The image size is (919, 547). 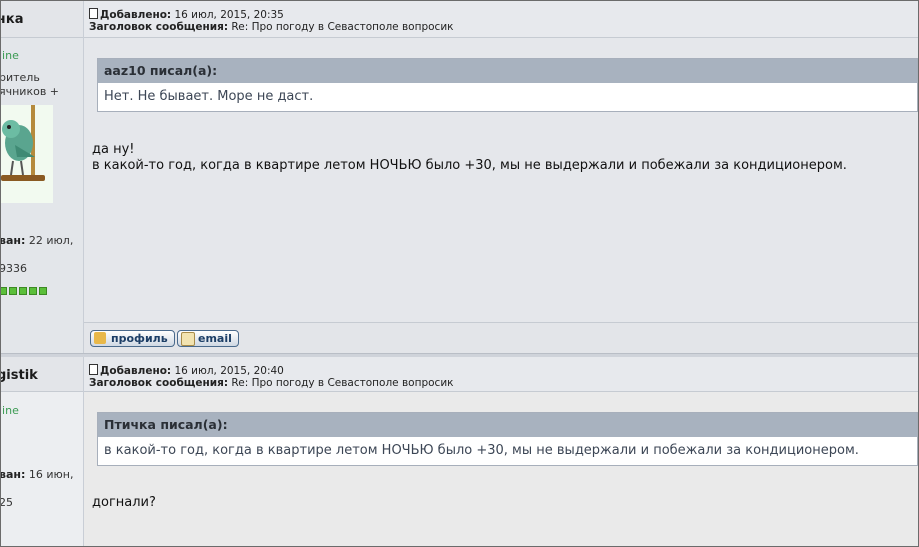 I want to click on registered-date: ван: 22 июл,, so click(x=37, y=240).